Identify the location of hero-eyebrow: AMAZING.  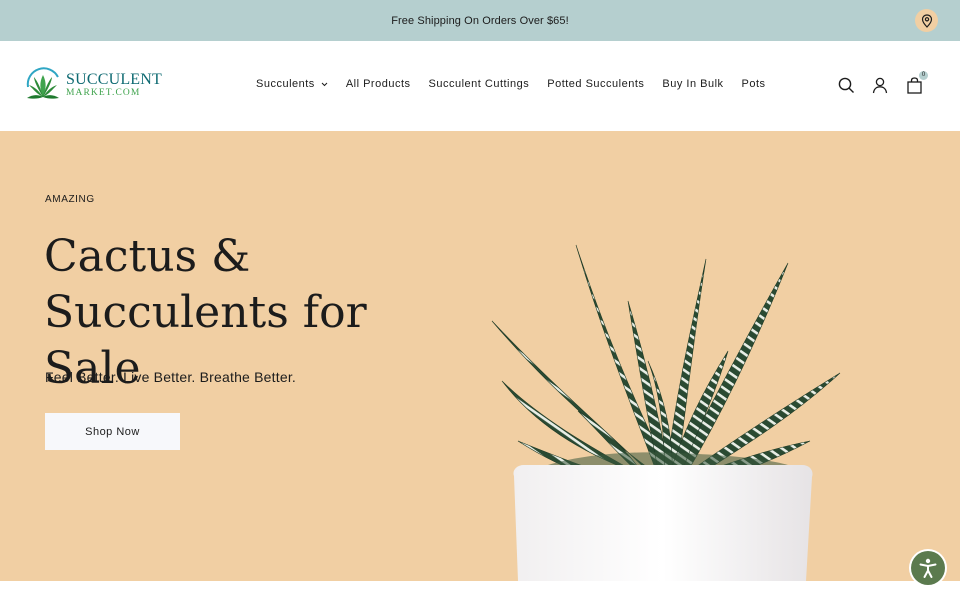
(70, 199).